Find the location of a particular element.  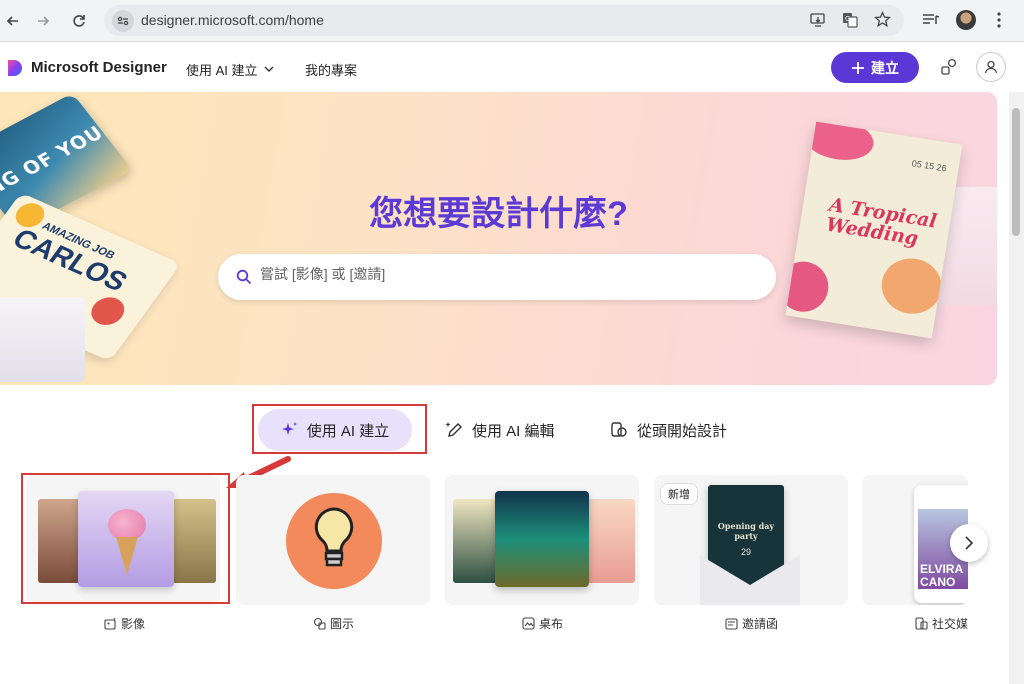

profile-avatar is located at coordinates (966, 20).